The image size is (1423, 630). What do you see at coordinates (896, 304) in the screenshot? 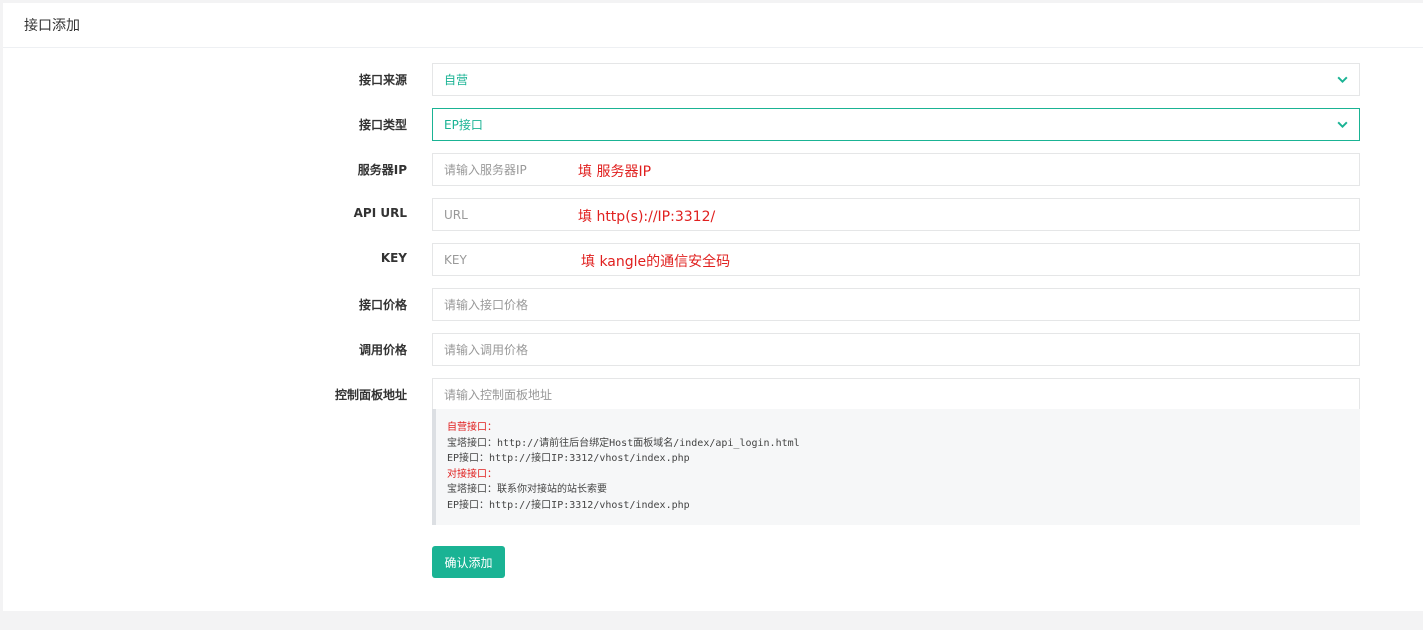
I see `api-price-input: 请输入接口价格` at bounding box center [896, 304].